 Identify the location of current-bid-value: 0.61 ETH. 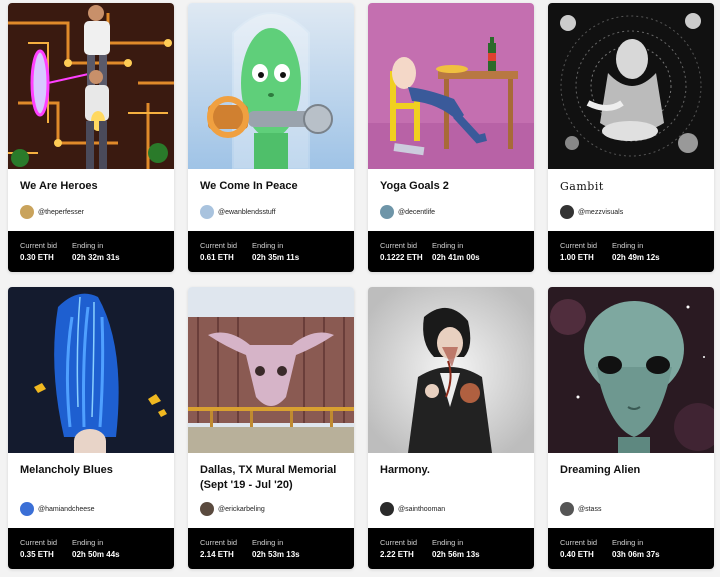
(217, 257).